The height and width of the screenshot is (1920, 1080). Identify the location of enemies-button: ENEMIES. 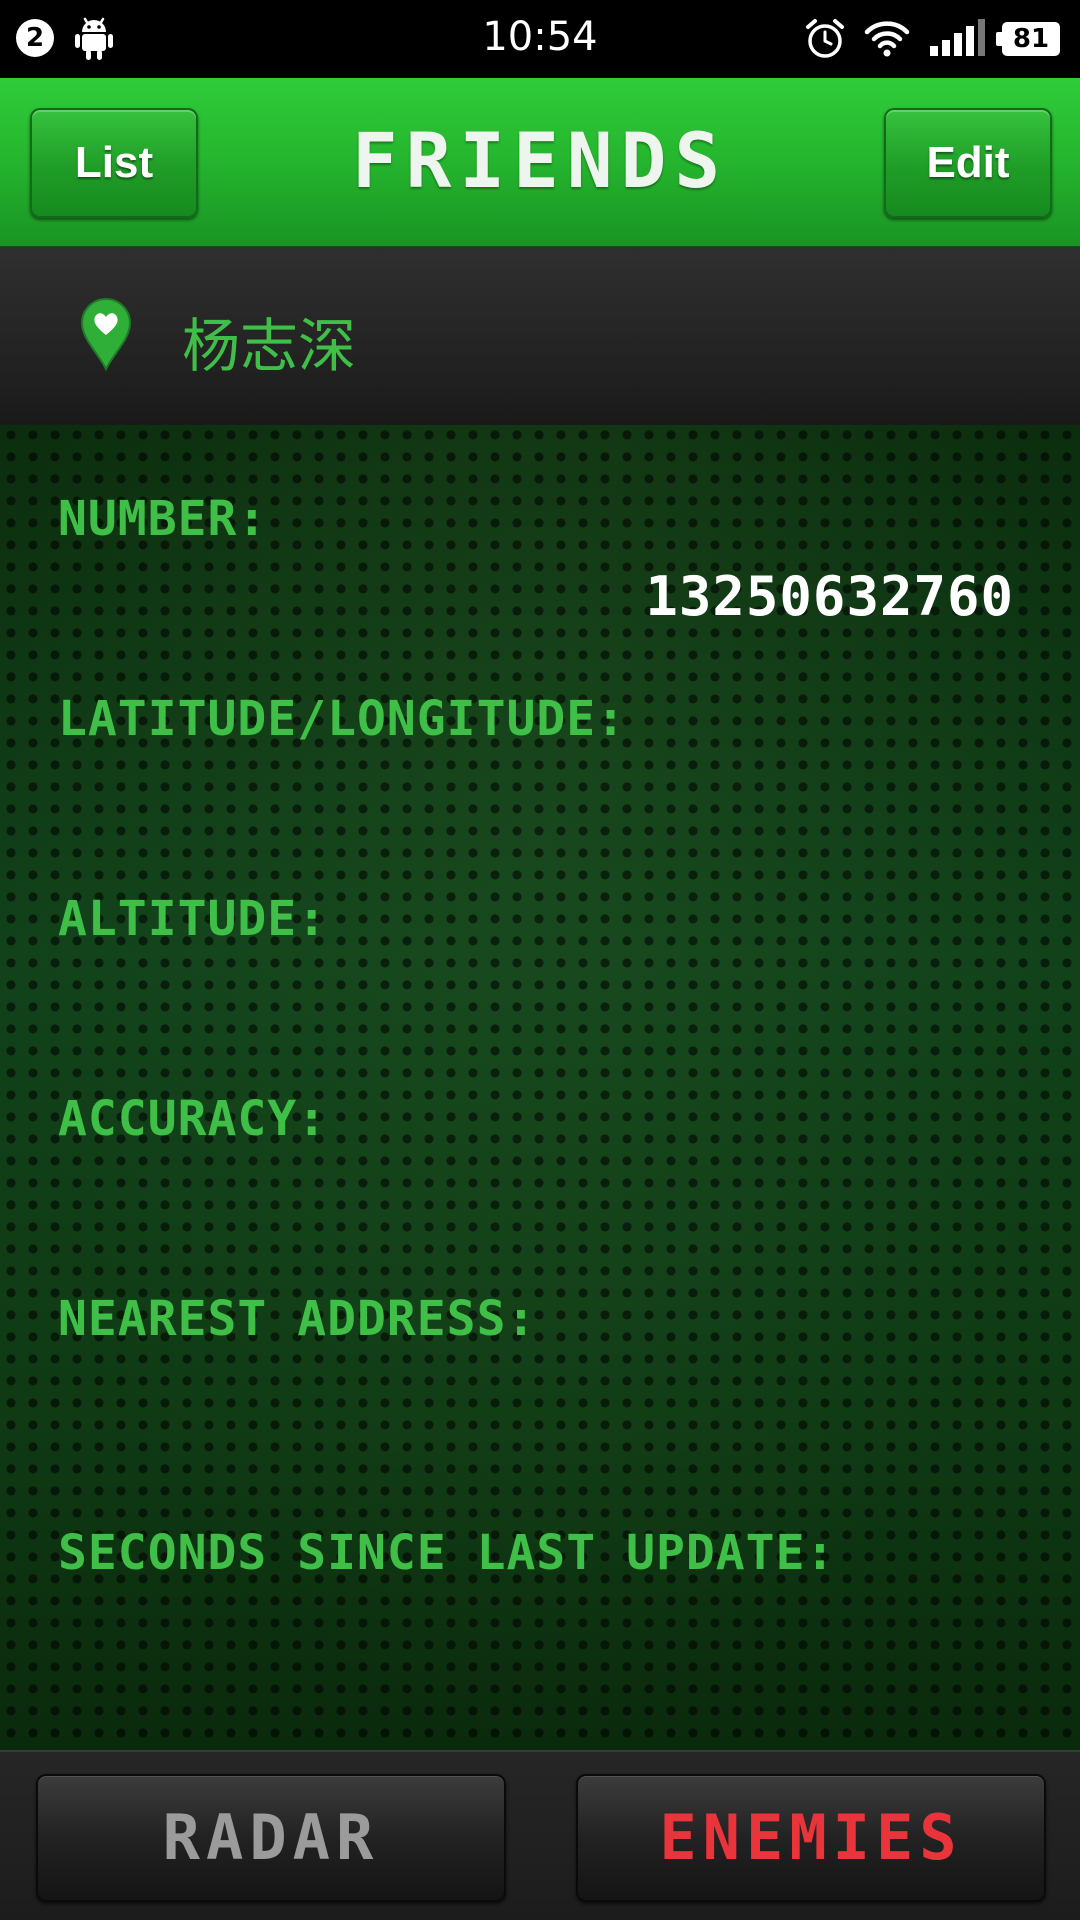
(811, 1838).